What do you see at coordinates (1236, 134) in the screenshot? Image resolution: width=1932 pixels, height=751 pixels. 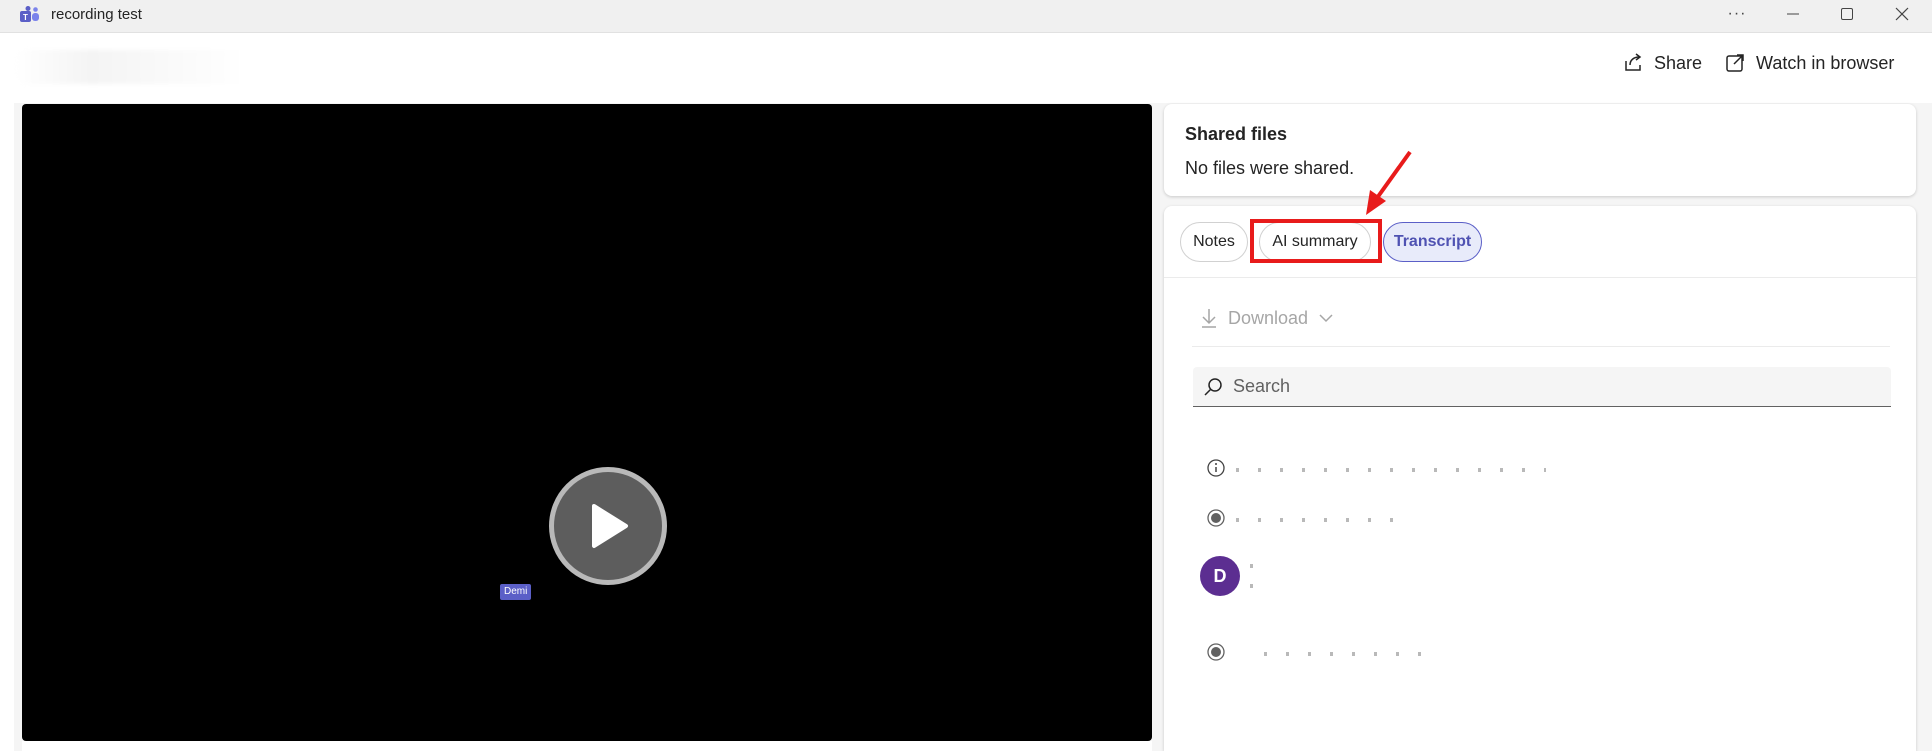 I see `shared-files-title: Shared files` at bounding box center [1236, 134].